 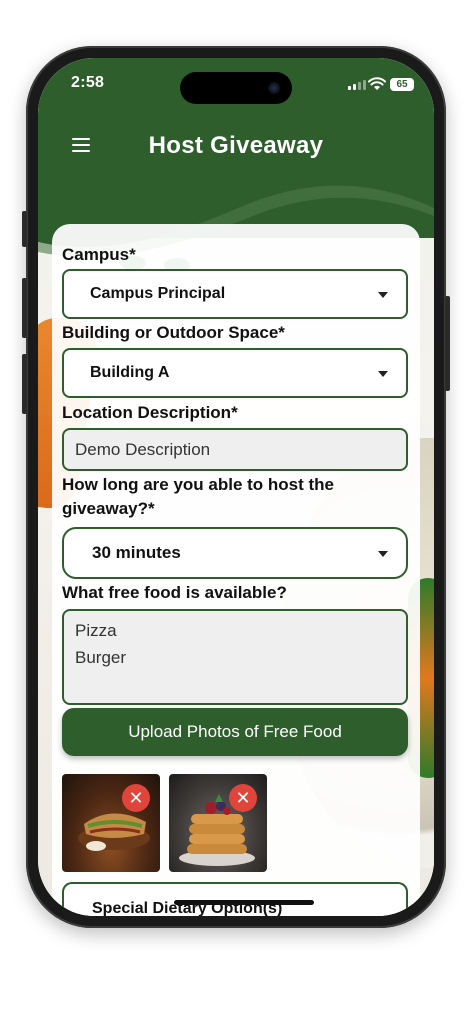 I want to click on duration-label-line2: giveaway?*, so click(x=108, y=508).